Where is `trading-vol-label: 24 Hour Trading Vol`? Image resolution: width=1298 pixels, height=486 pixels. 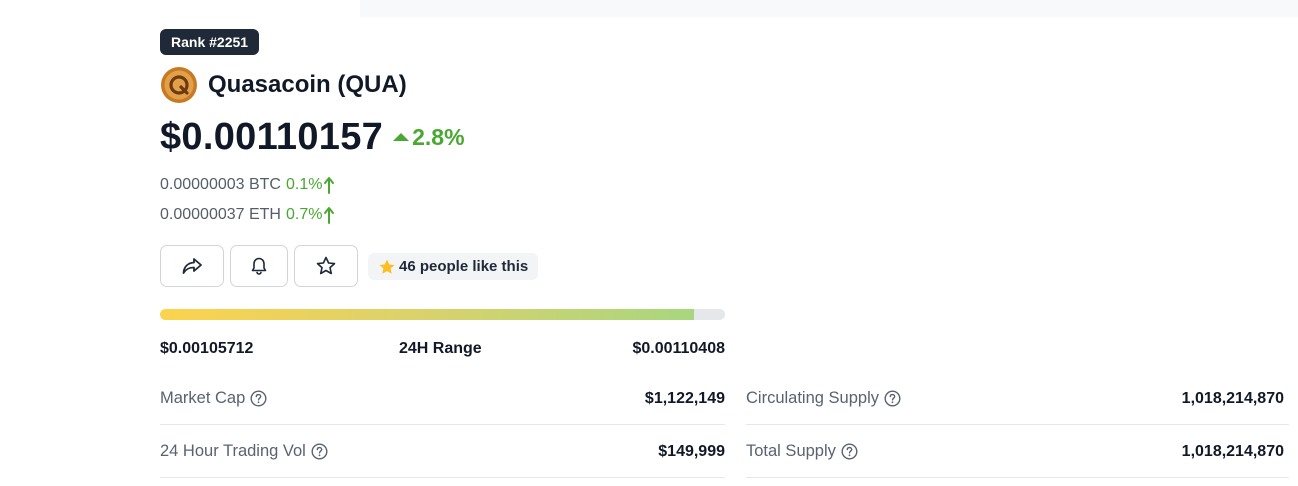 trading-vol-label: 24 Hour Trading Vol is located at coordinates (233, 451).